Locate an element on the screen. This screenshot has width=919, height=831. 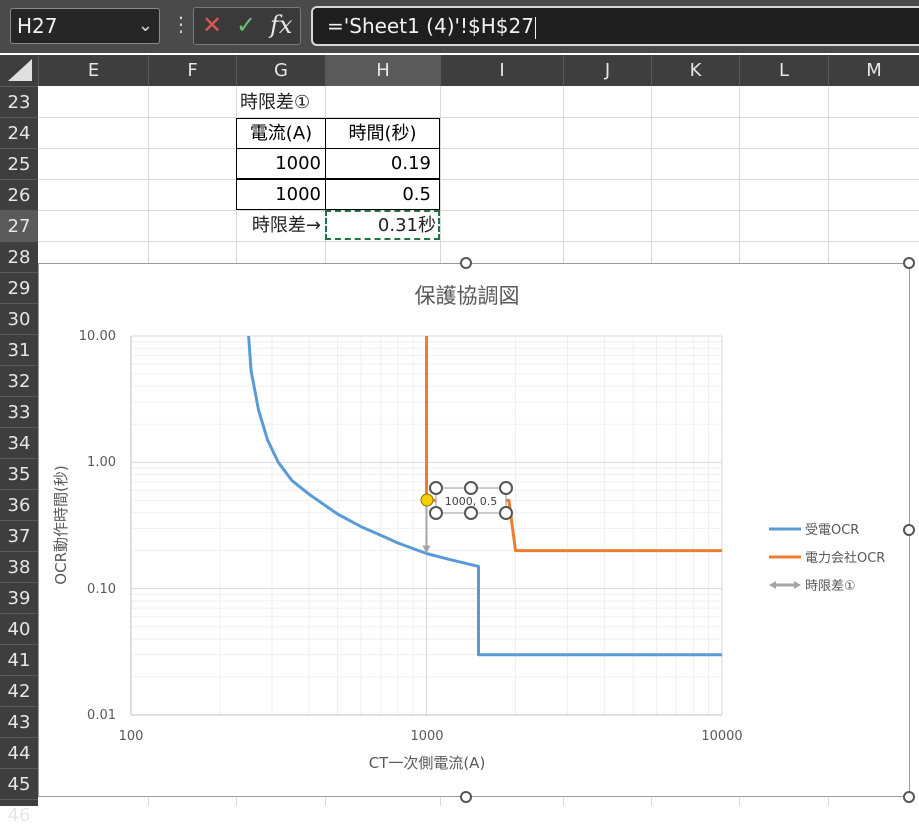
x-axis-label: CT一次側電流(A) is located at coordinates (427, 763).